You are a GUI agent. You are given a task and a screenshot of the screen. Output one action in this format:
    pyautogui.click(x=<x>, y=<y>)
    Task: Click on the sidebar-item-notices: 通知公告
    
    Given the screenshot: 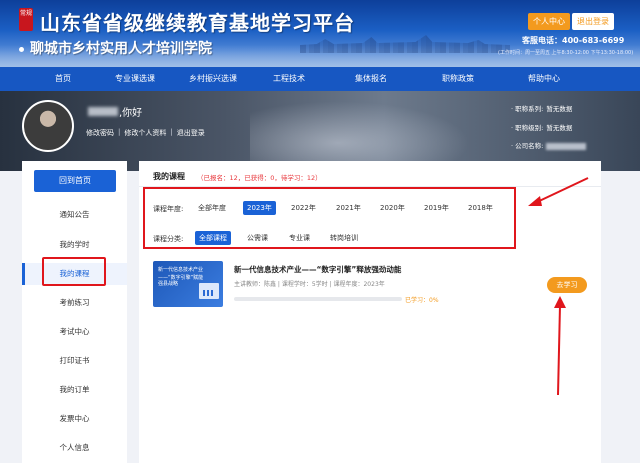 What is the action you would take?
    pyautogui.click(x=74, y=215)
    